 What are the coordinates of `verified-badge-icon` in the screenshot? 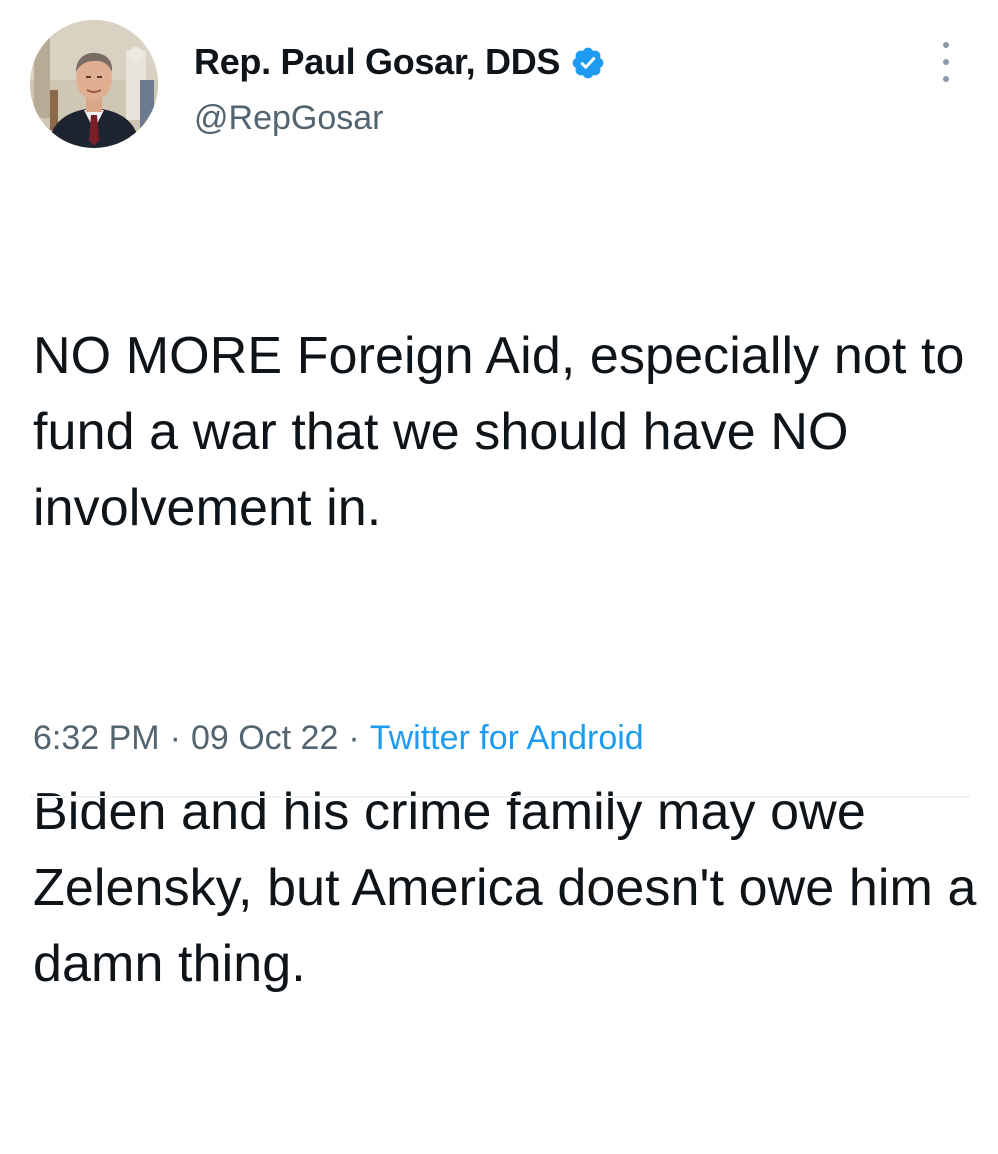 It's located at (588, 63).